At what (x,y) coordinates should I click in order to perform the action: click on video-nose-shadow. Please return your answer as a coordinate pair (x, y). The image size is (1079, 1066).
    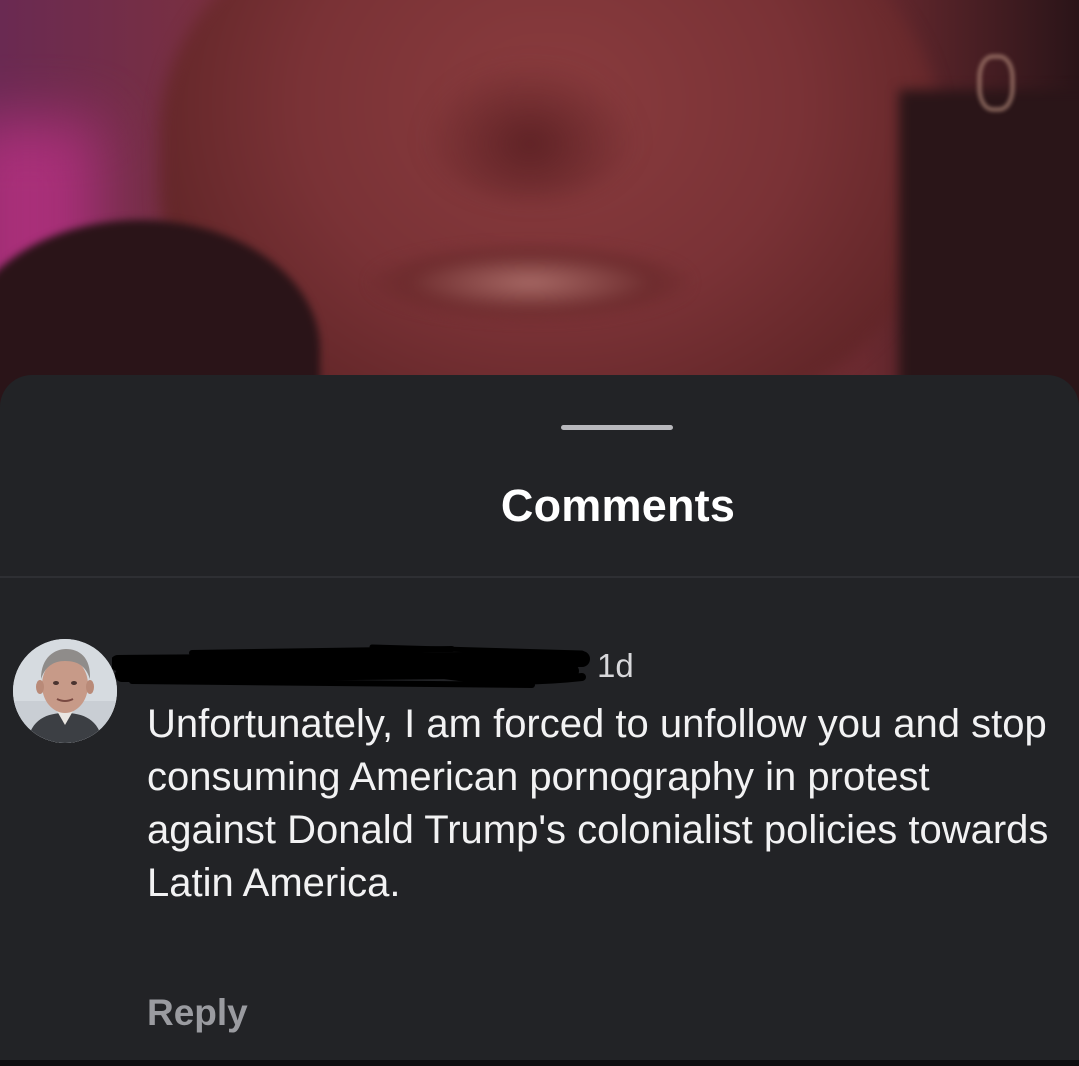
    Looking at the image, I should click on (530, 130).